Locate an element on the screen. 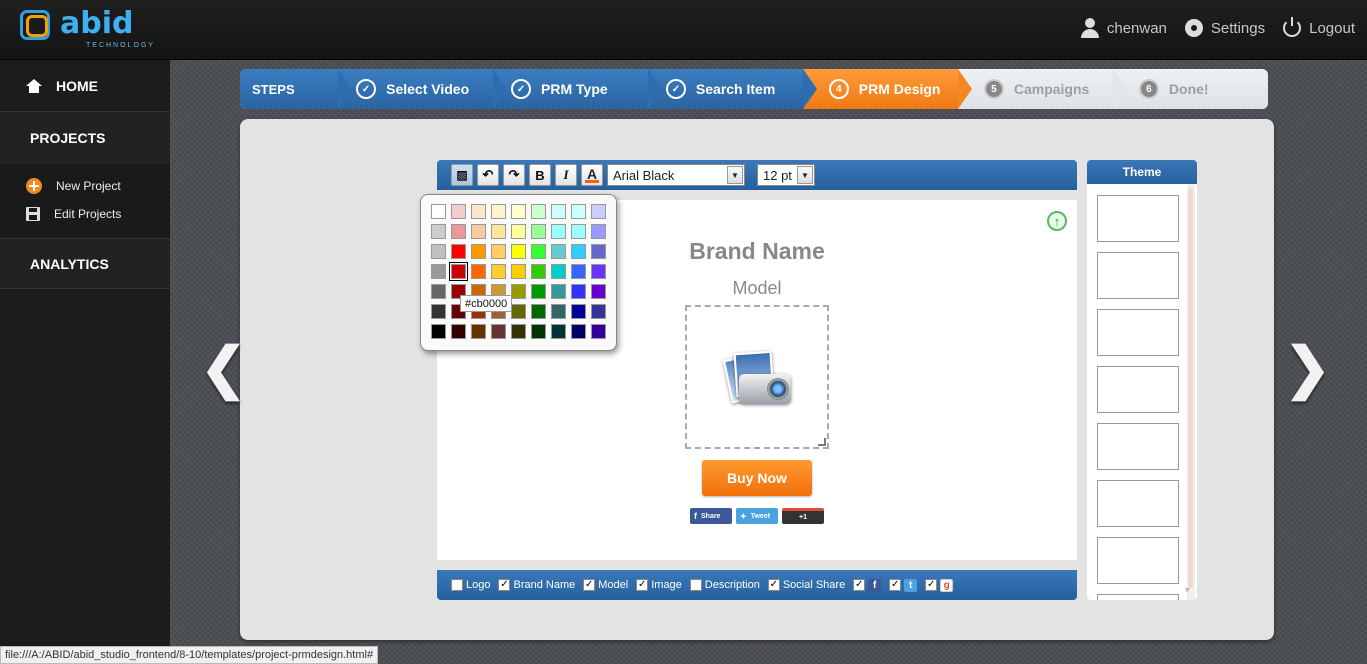 The image size is (1367, 664). theme-scrollbar is located at coordinates (1191, 392).